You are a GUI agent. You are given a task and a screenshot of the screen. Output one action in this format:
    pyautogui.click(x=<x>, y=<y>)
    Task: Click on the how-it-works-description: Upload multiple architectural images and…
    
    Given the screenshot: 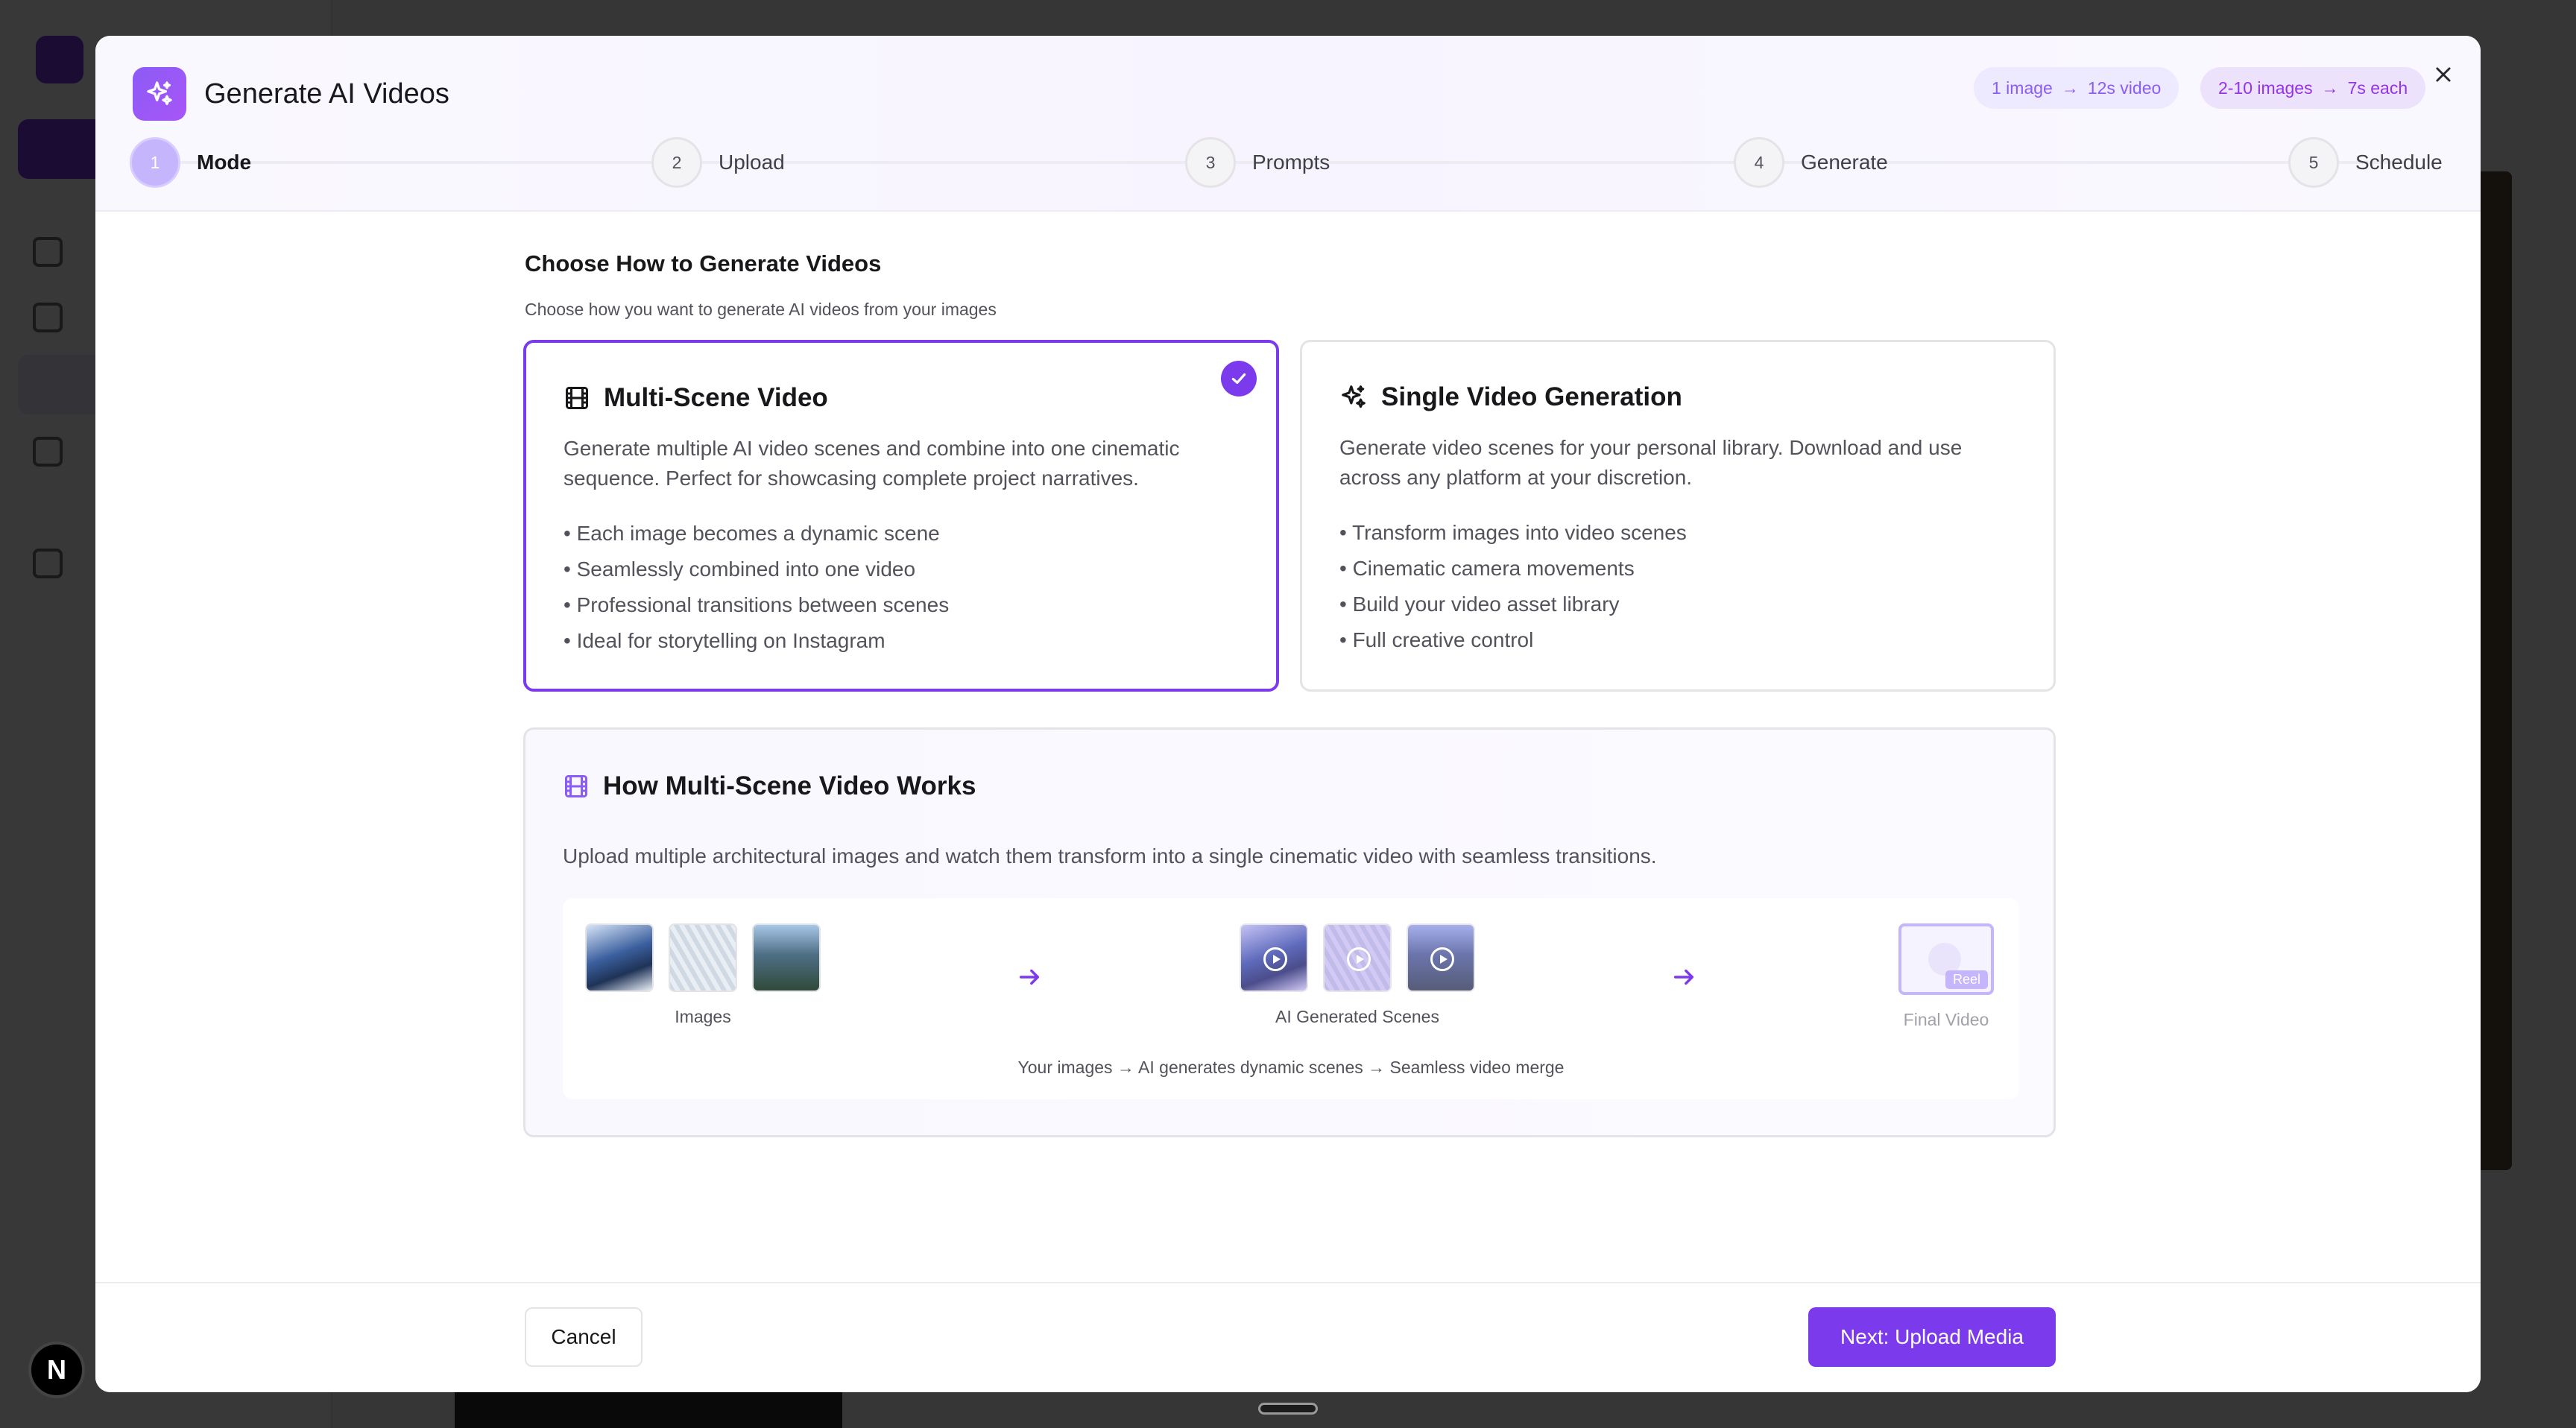 What is the action you would take?
    pyautogui.click(x=1110, y=856)
    